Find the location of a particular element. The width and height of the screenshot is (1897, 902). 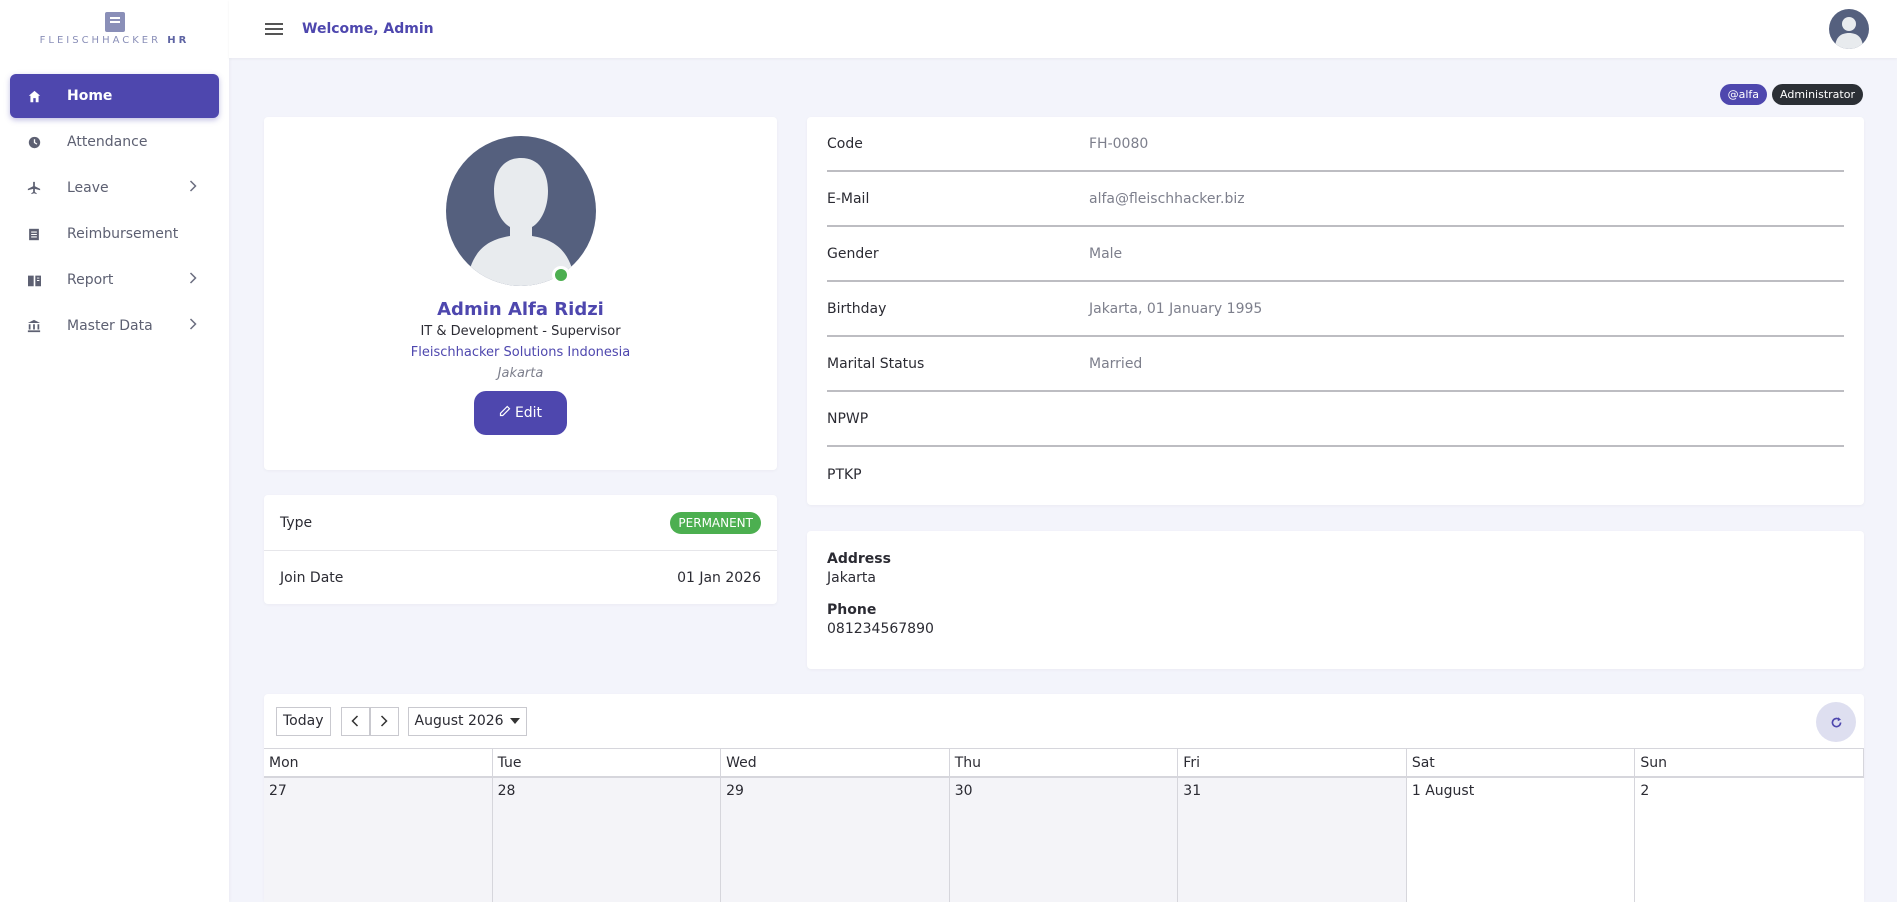

info-row-npwp: NPWP is located at coordinates (1335, 419).